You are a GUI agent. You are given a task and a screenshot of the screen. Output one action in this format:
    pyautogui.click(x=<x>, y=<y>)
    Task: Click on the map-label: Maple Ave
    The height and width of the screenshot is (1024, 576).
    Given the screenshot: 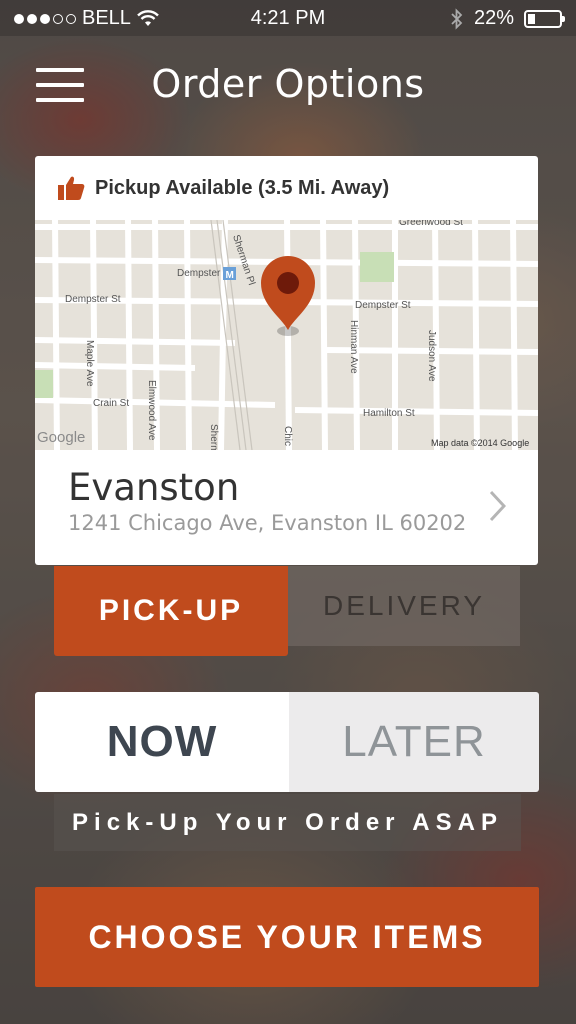 What is the action you would take?
    pyautogui.click(x=89, y=363)
    